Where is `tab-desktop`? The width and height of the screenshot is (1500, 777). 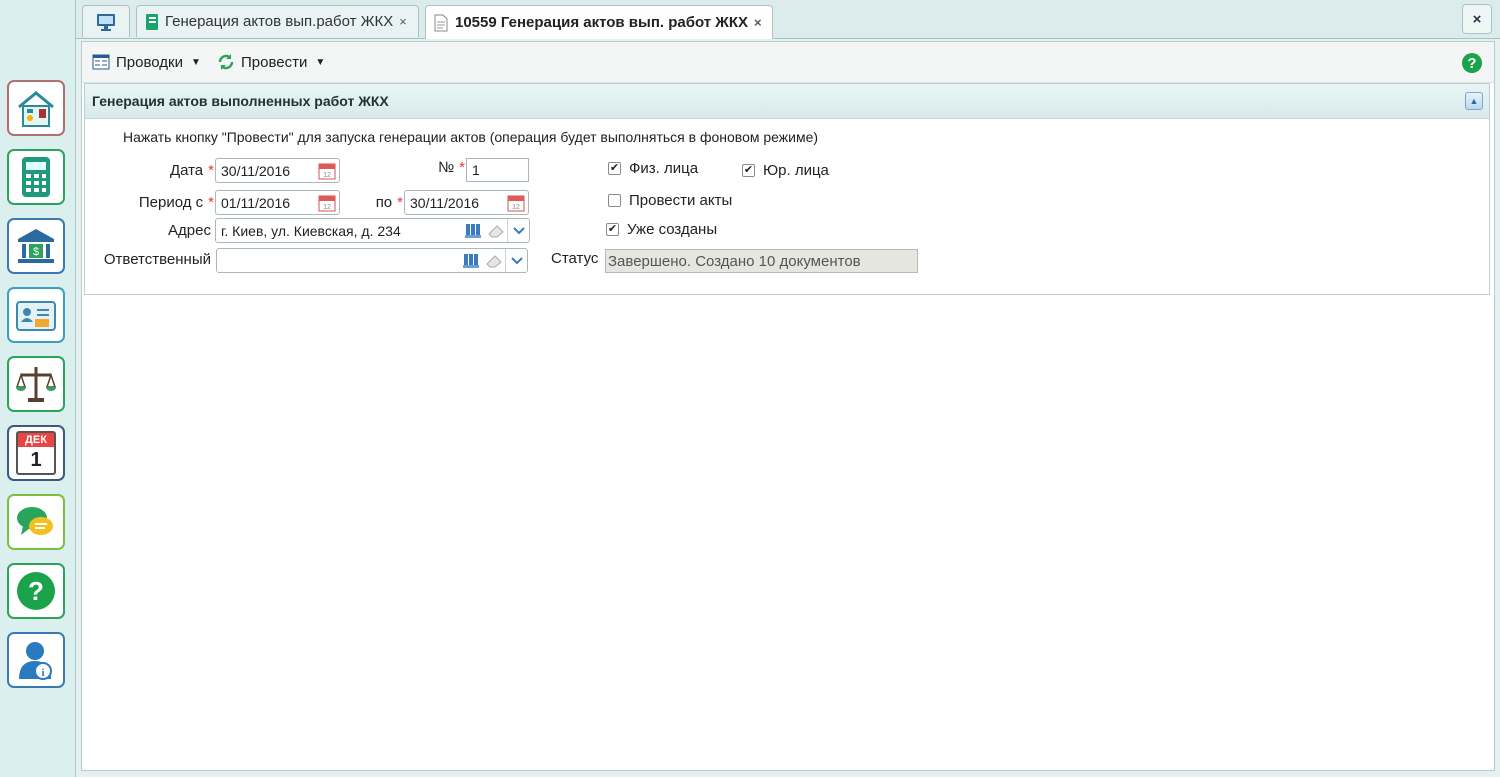
tab-desktop is located at coordinates (106, 21).